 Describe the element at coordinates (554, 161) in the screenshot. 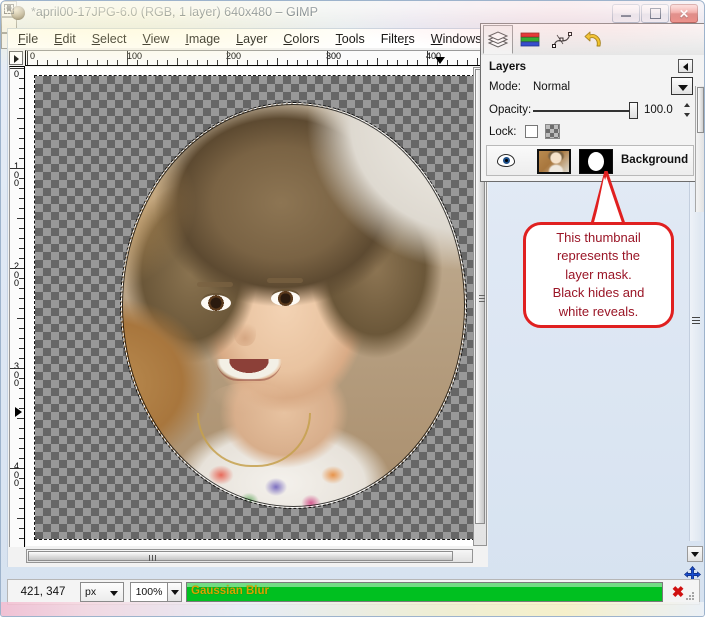

I see `layer-thumbnail` at that location.